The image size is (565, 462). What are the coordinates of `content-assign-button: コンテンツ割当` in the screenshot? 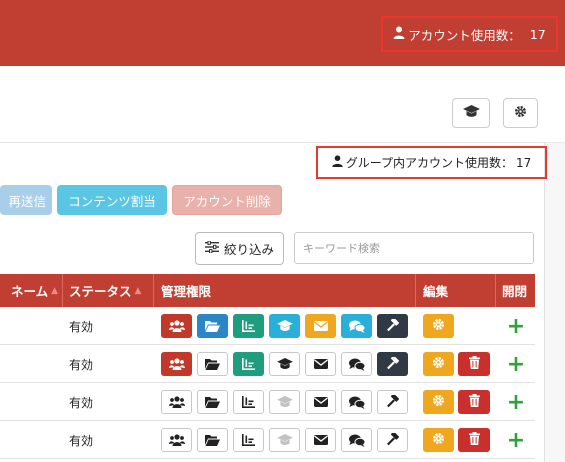 It's located at (112, 200).